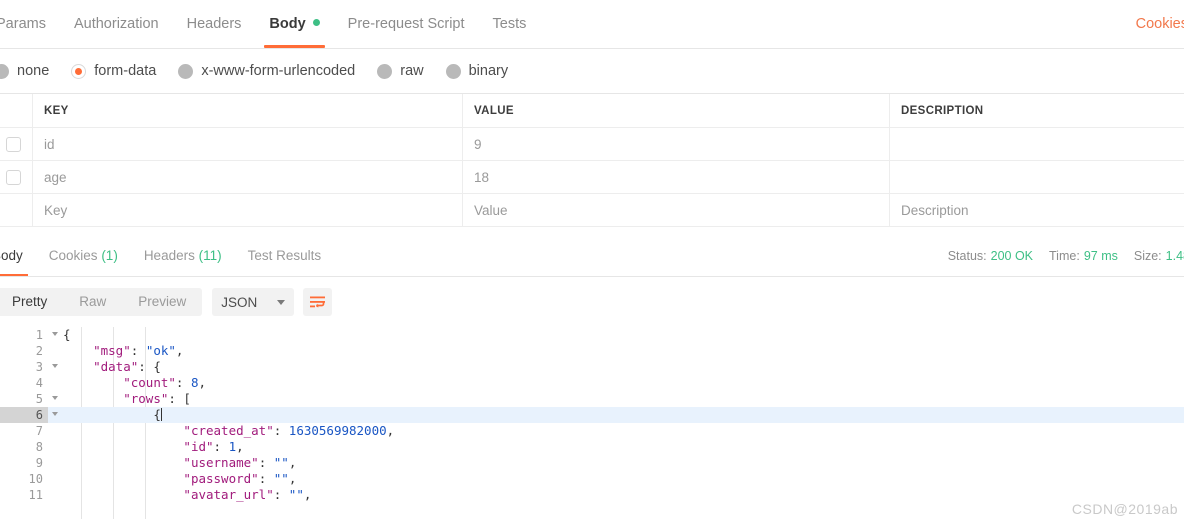  I want to click on request-tab-label: Pre-request Script, so click(406, 24).